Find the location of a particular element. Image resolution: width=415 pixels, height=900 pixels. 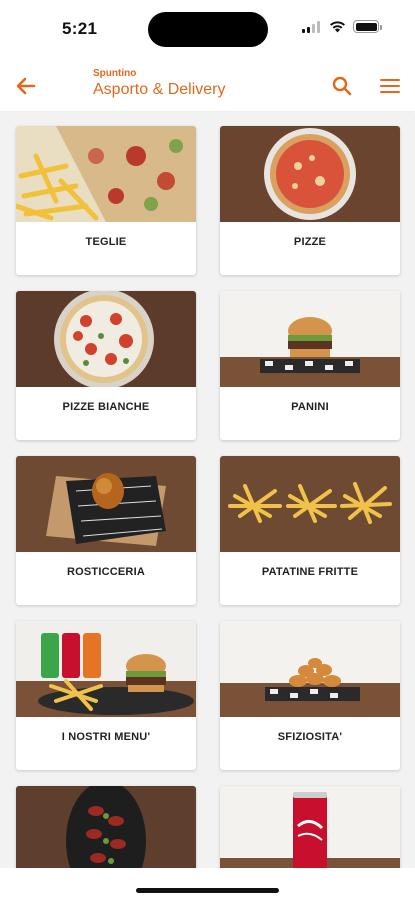

battery-icon is located at coordinates (367, 26).